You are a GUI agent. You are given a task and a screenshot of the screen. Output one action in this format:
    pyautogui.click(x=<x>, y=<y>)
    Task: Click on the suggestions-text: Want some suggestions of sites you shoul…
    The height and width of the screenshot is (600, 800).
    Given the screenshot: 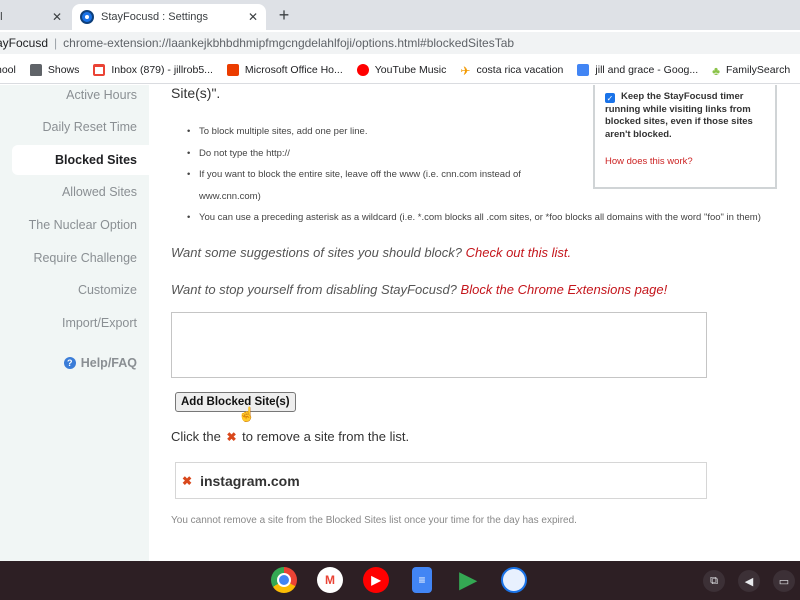 What is the action you would take?
    pyautogui.click(x=316, y=252)
    